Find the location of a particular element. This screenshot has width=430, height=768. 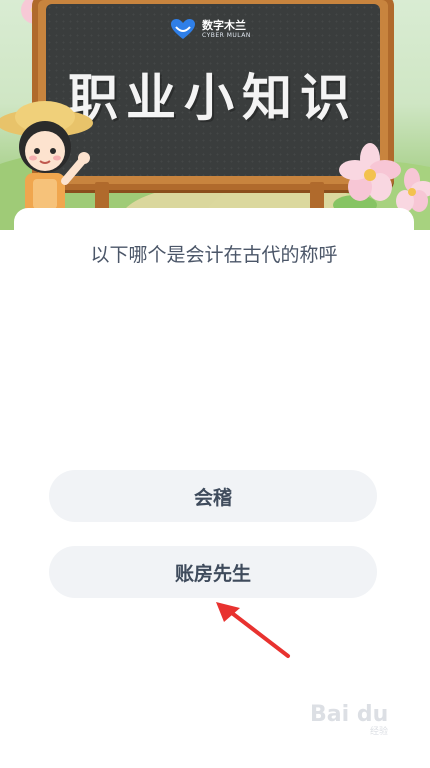

watermark-sub: 经验 is located at coordinates (379, 732).